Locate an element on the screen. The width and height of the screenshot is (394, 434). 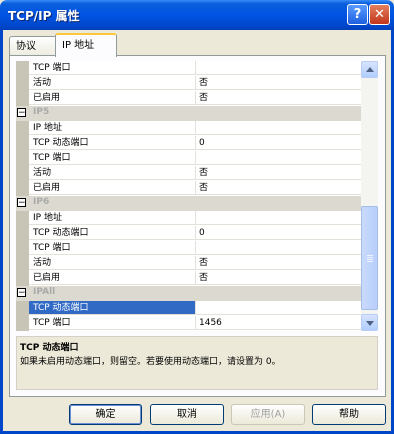
property-row: TCP 动态端口 is located at coordinates (188, 308).